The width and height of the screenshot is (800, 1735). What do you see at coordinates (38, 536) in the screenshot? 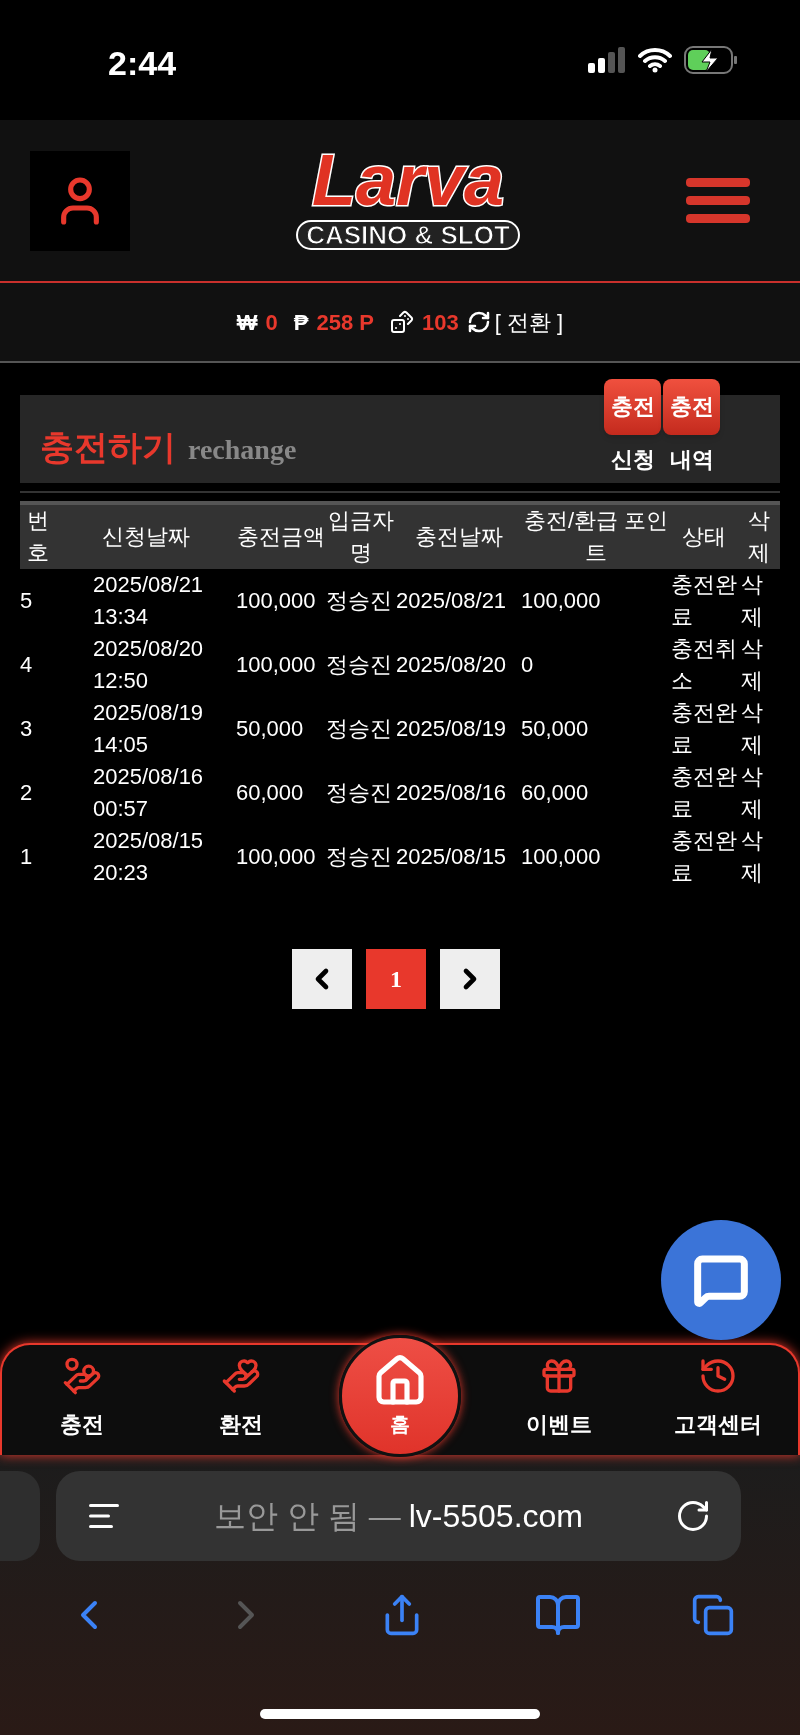
I see `column-header: 번호` at bounding box center [38, 536].